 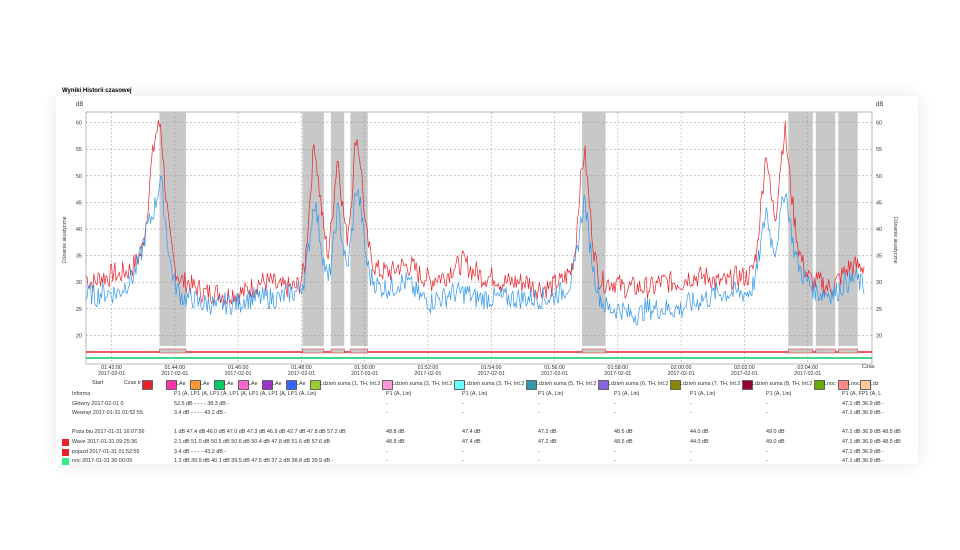 What do you see at coordinates (638, 384) in the screenshot?
I see `legend-label: Ldzień suma (6, TH, Int.2` at bounding box center [638, 384].